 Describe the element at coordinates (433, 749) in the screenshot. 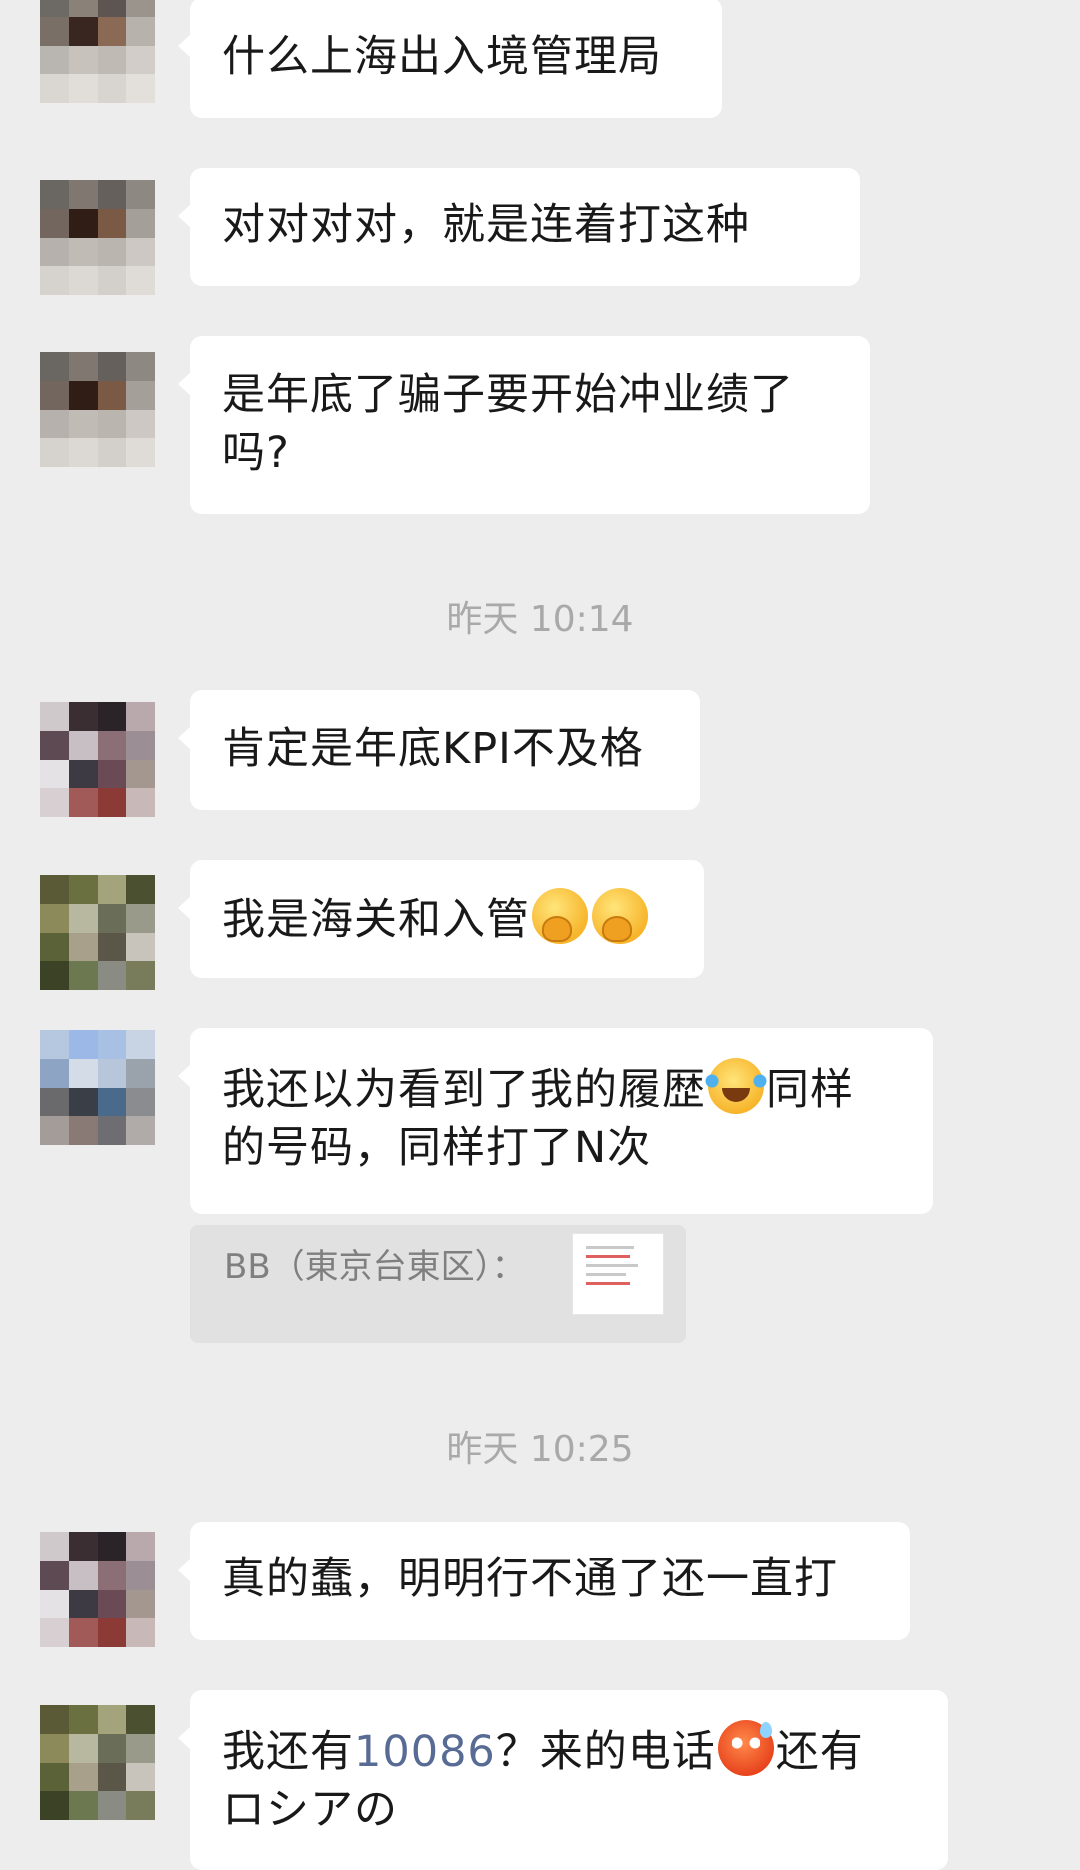

I see `message-text: 肯定是年底KPI不及格` at that location.